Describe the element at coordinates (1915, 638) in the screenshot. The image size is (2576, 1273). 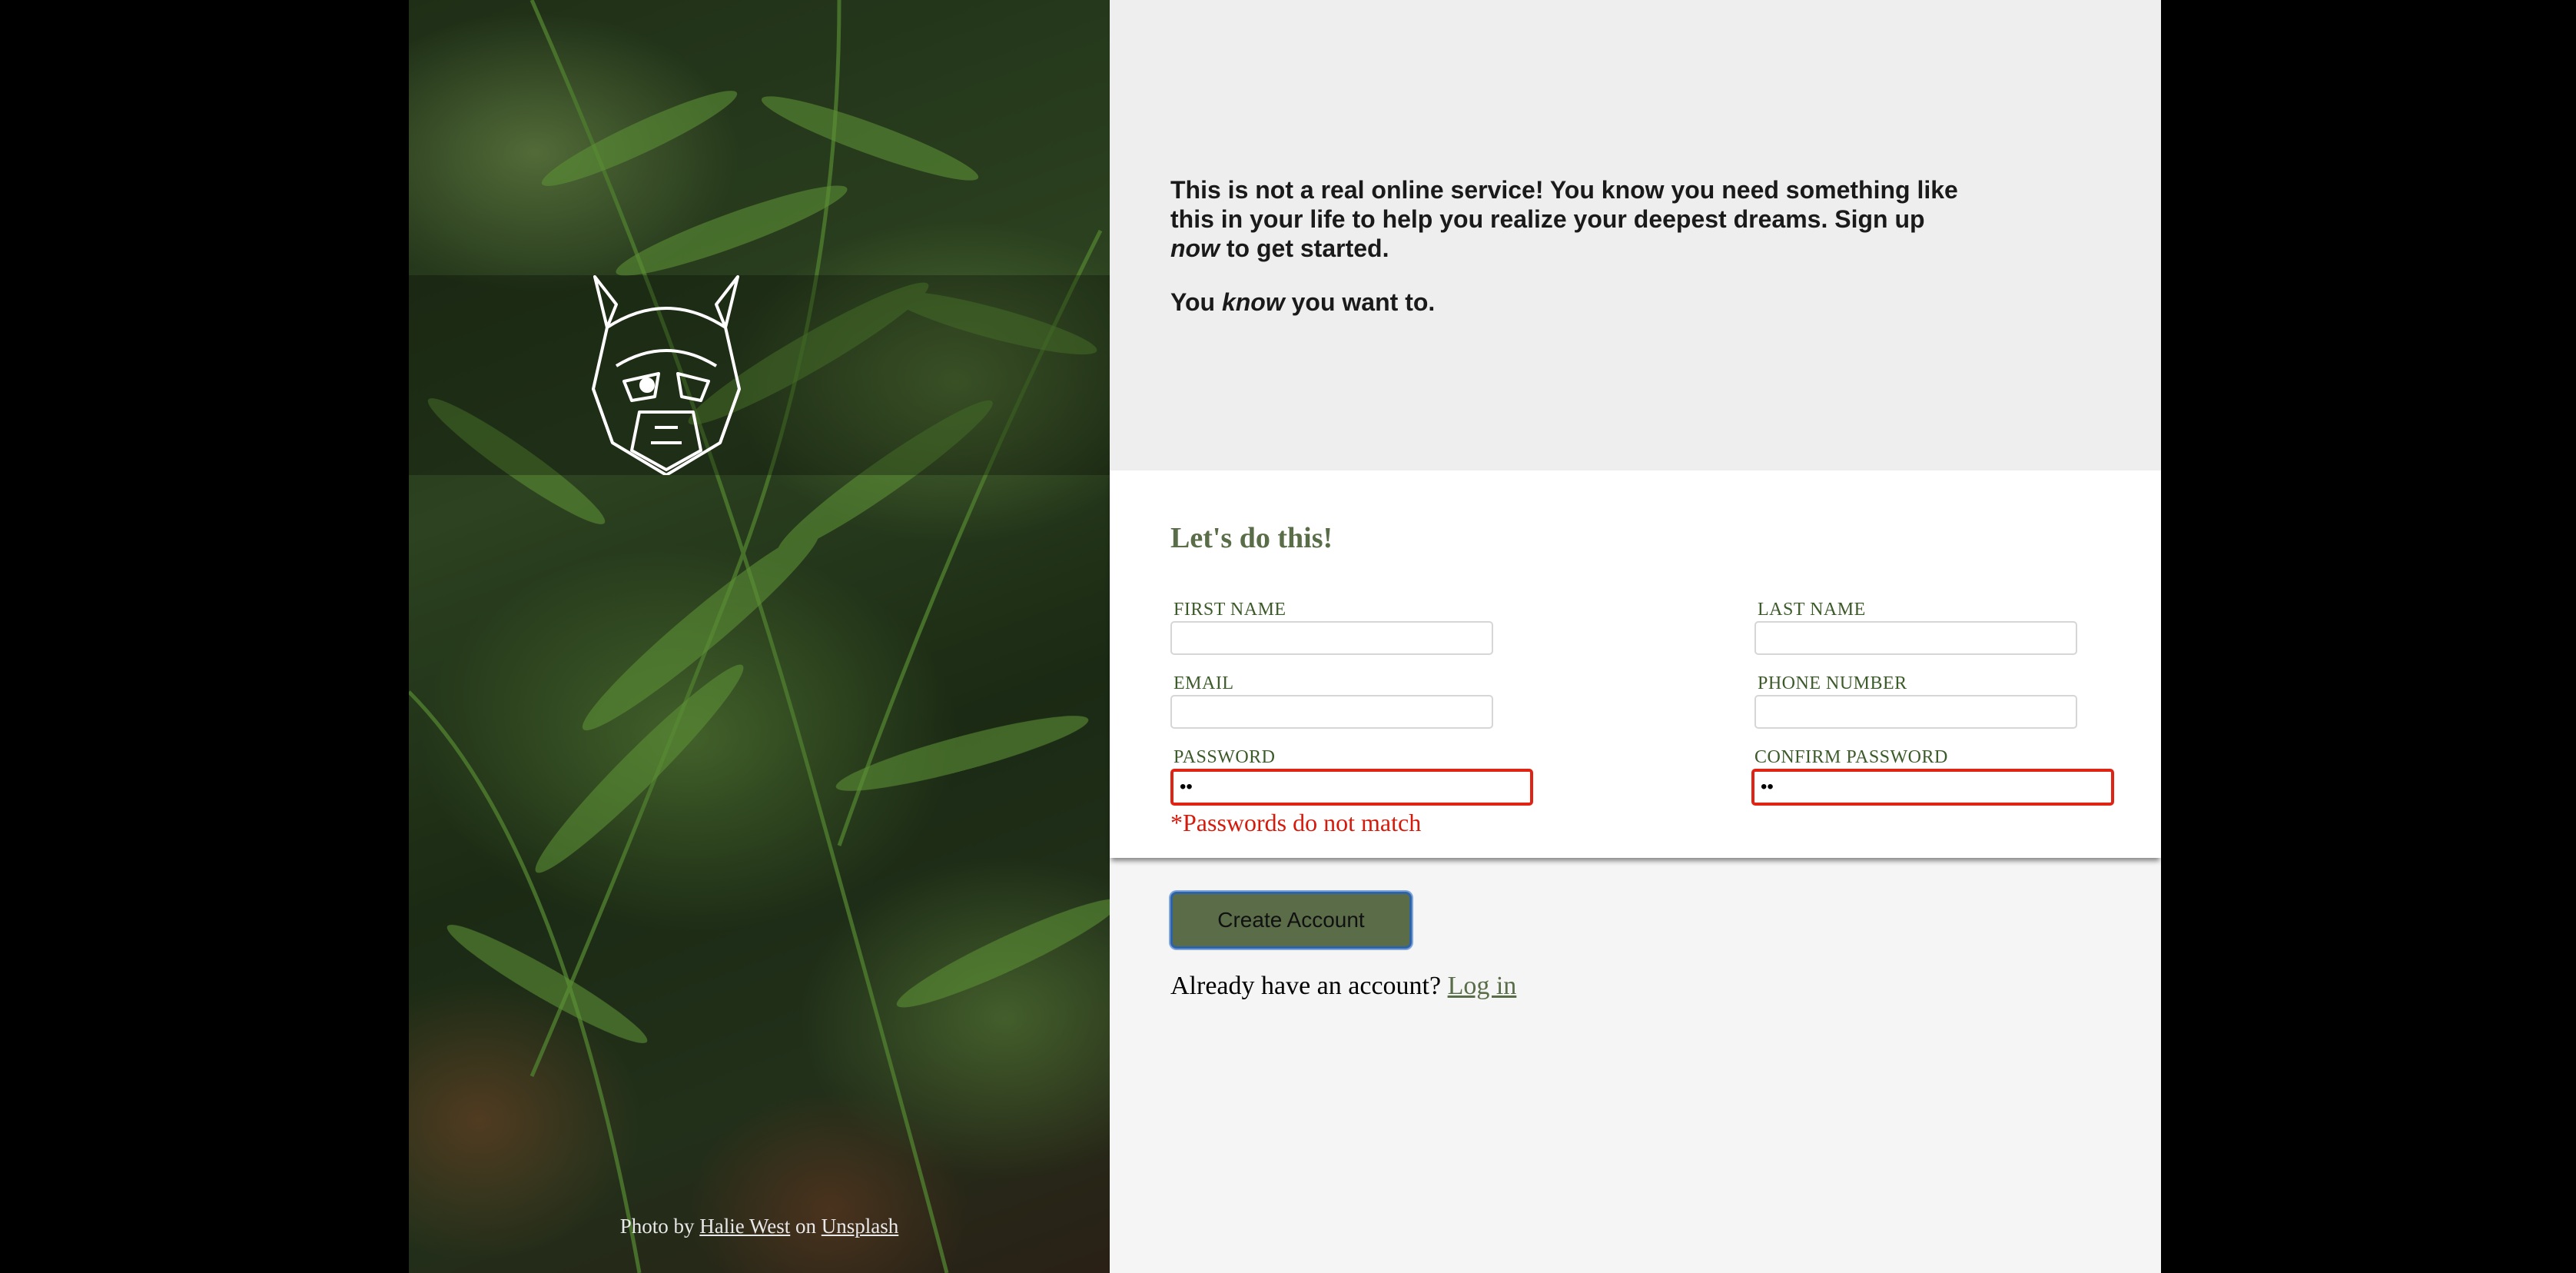
I see `last-name-input` at that location.